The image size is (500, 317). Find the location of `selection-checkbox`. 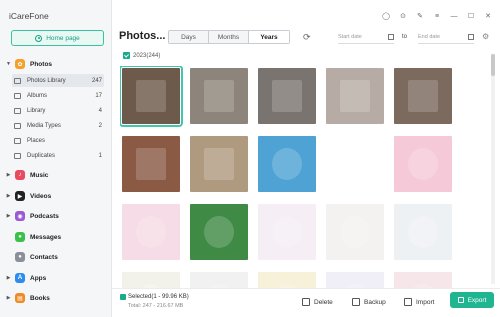

selection-checkbox is located at coordinates (123, 297).